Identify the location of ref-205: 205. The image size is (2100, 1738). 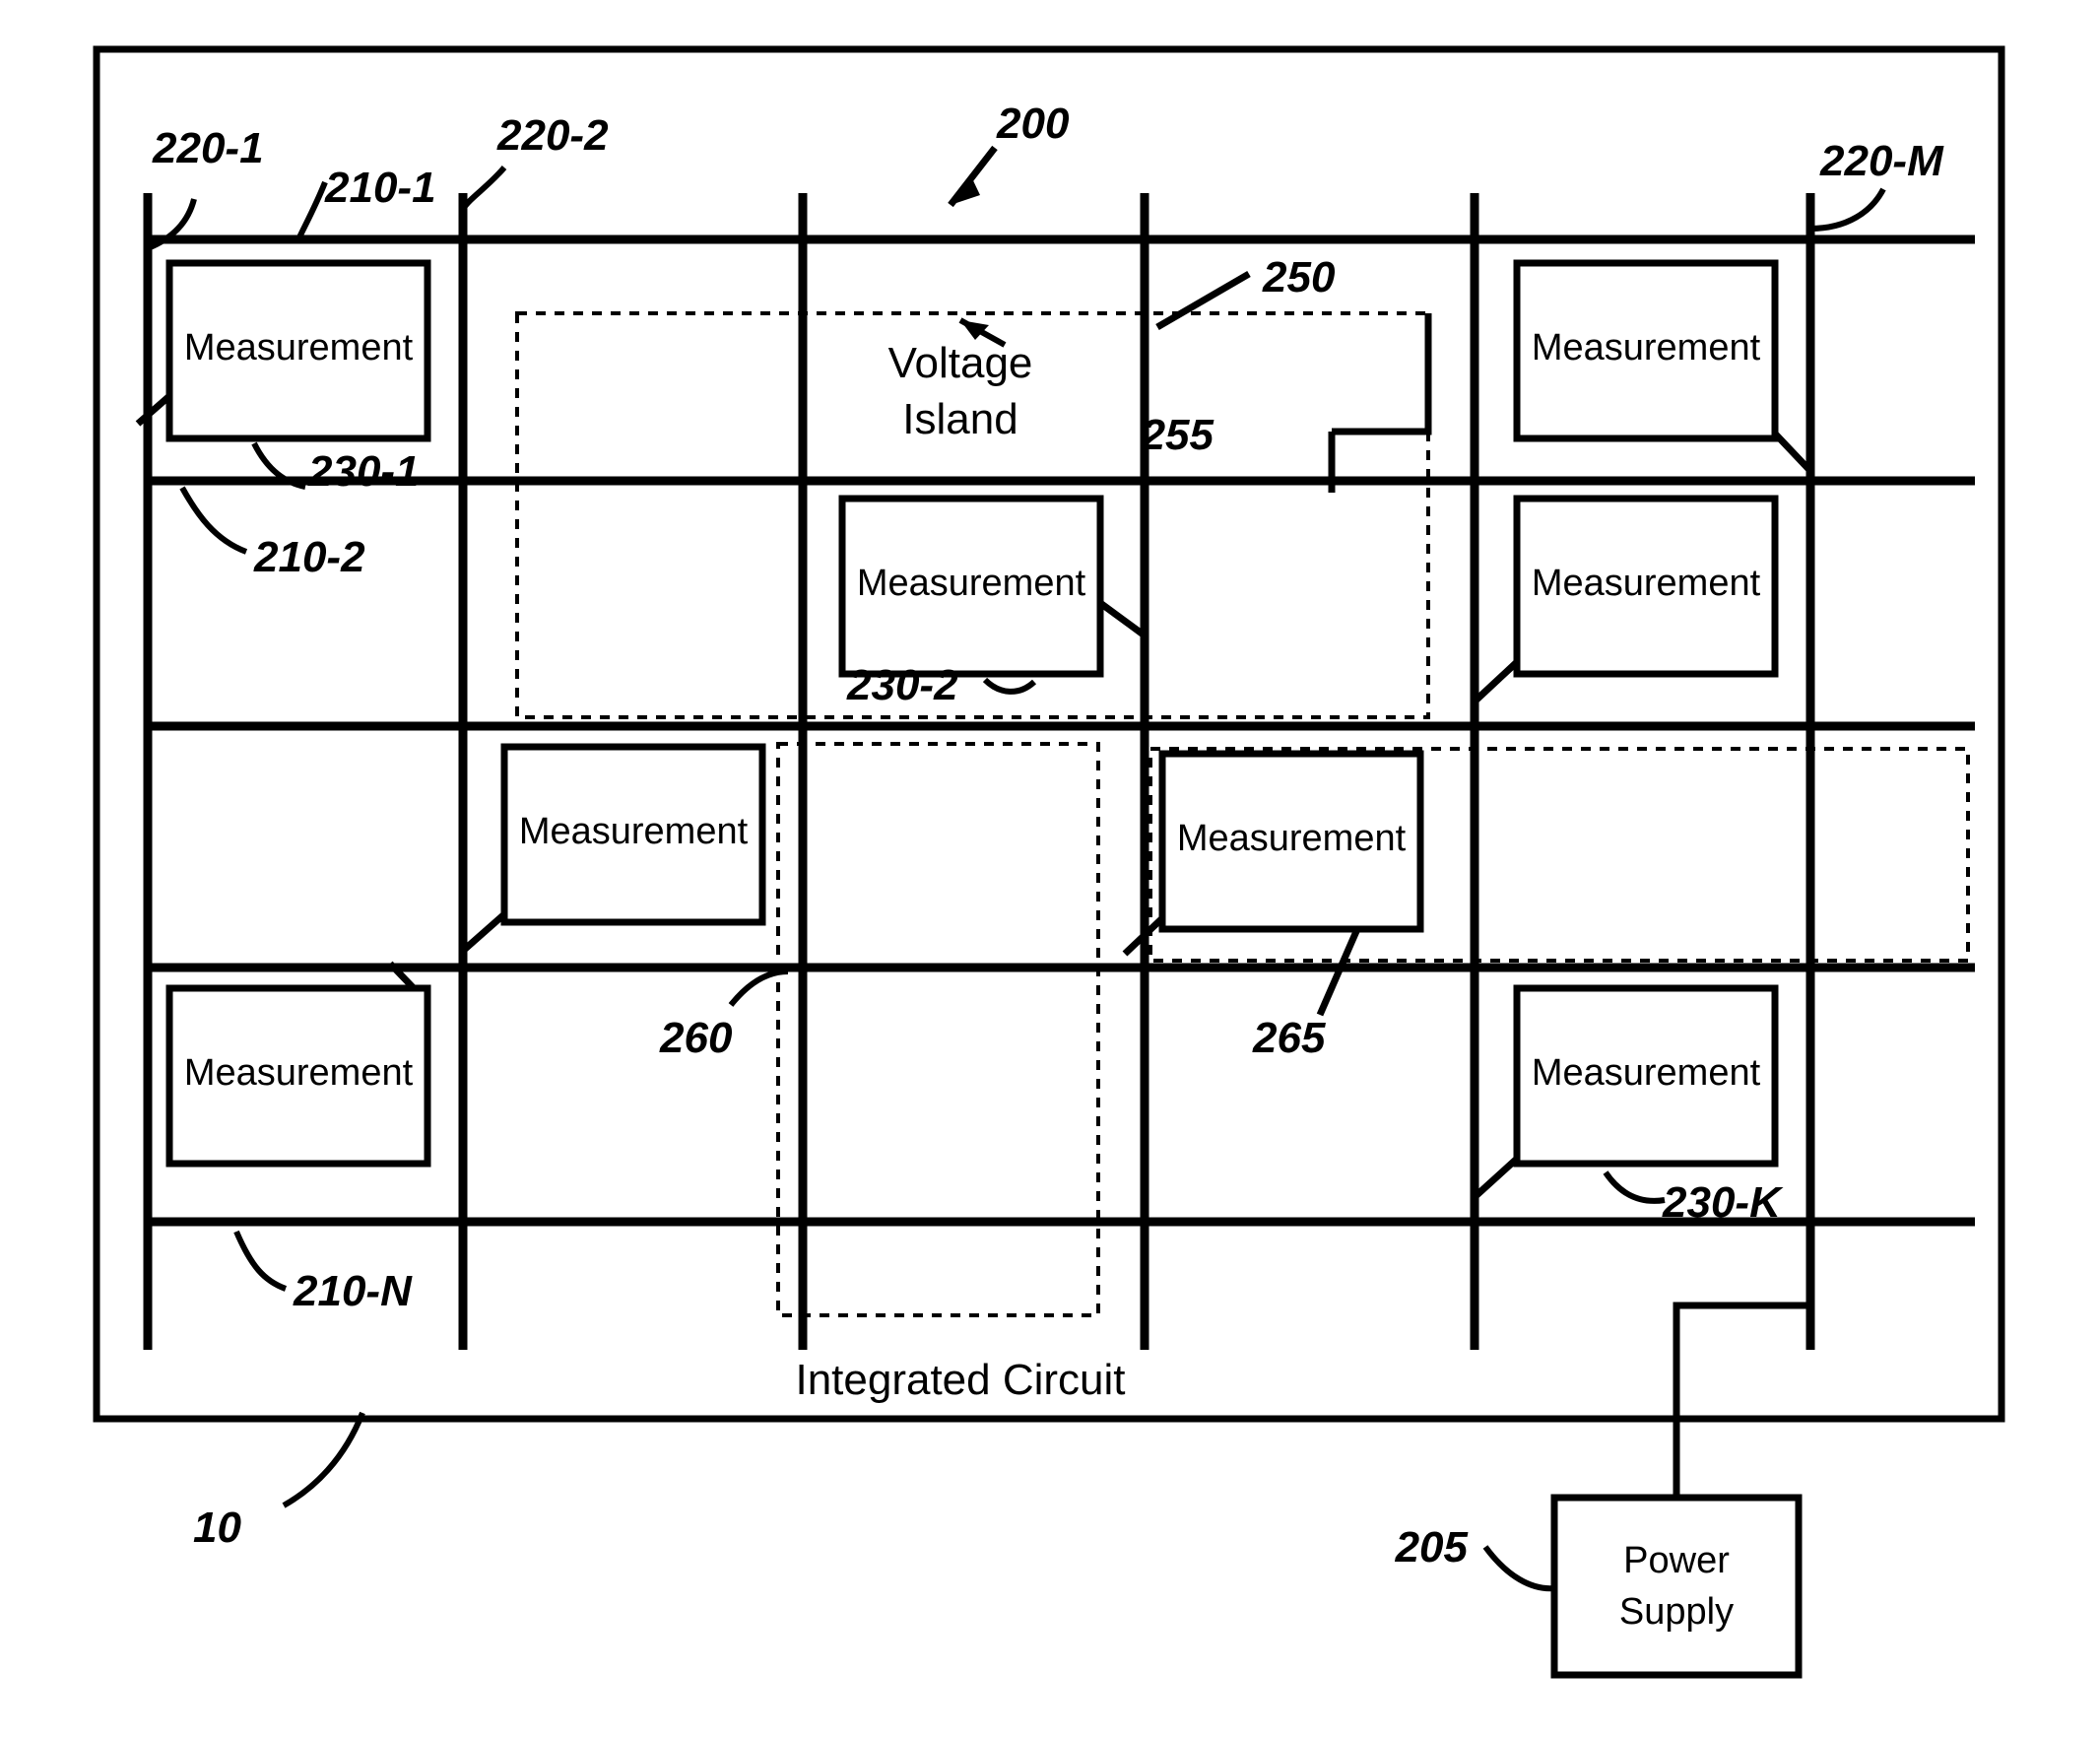
(1432, 1547).